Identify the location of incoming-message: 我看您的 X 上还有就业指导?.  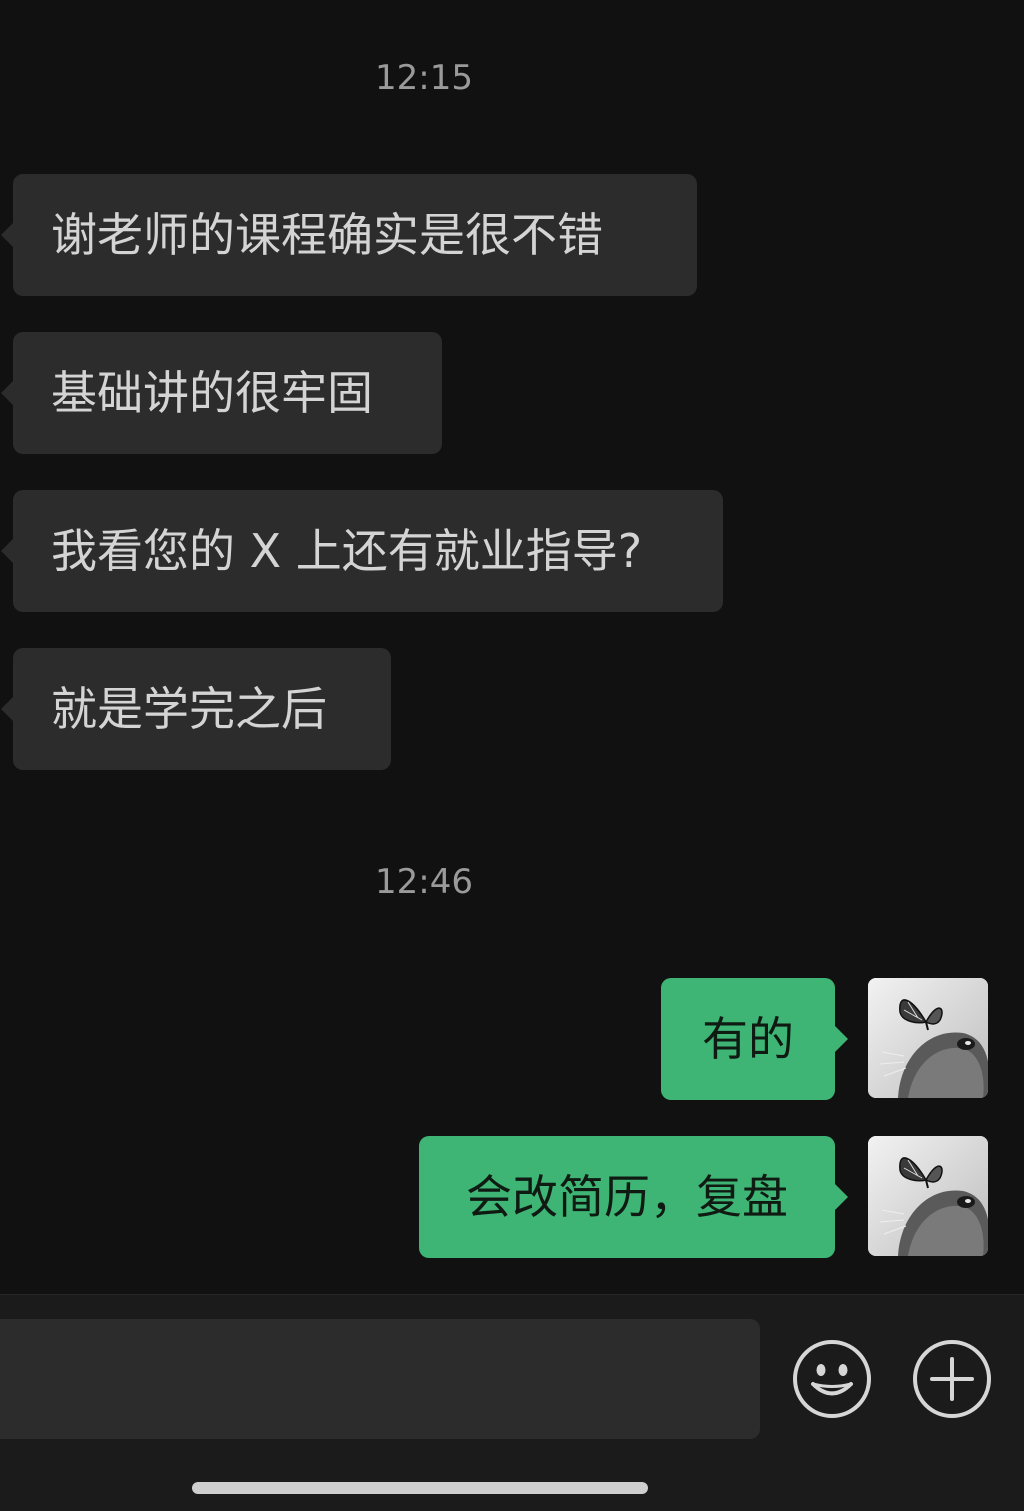
(362, 551).